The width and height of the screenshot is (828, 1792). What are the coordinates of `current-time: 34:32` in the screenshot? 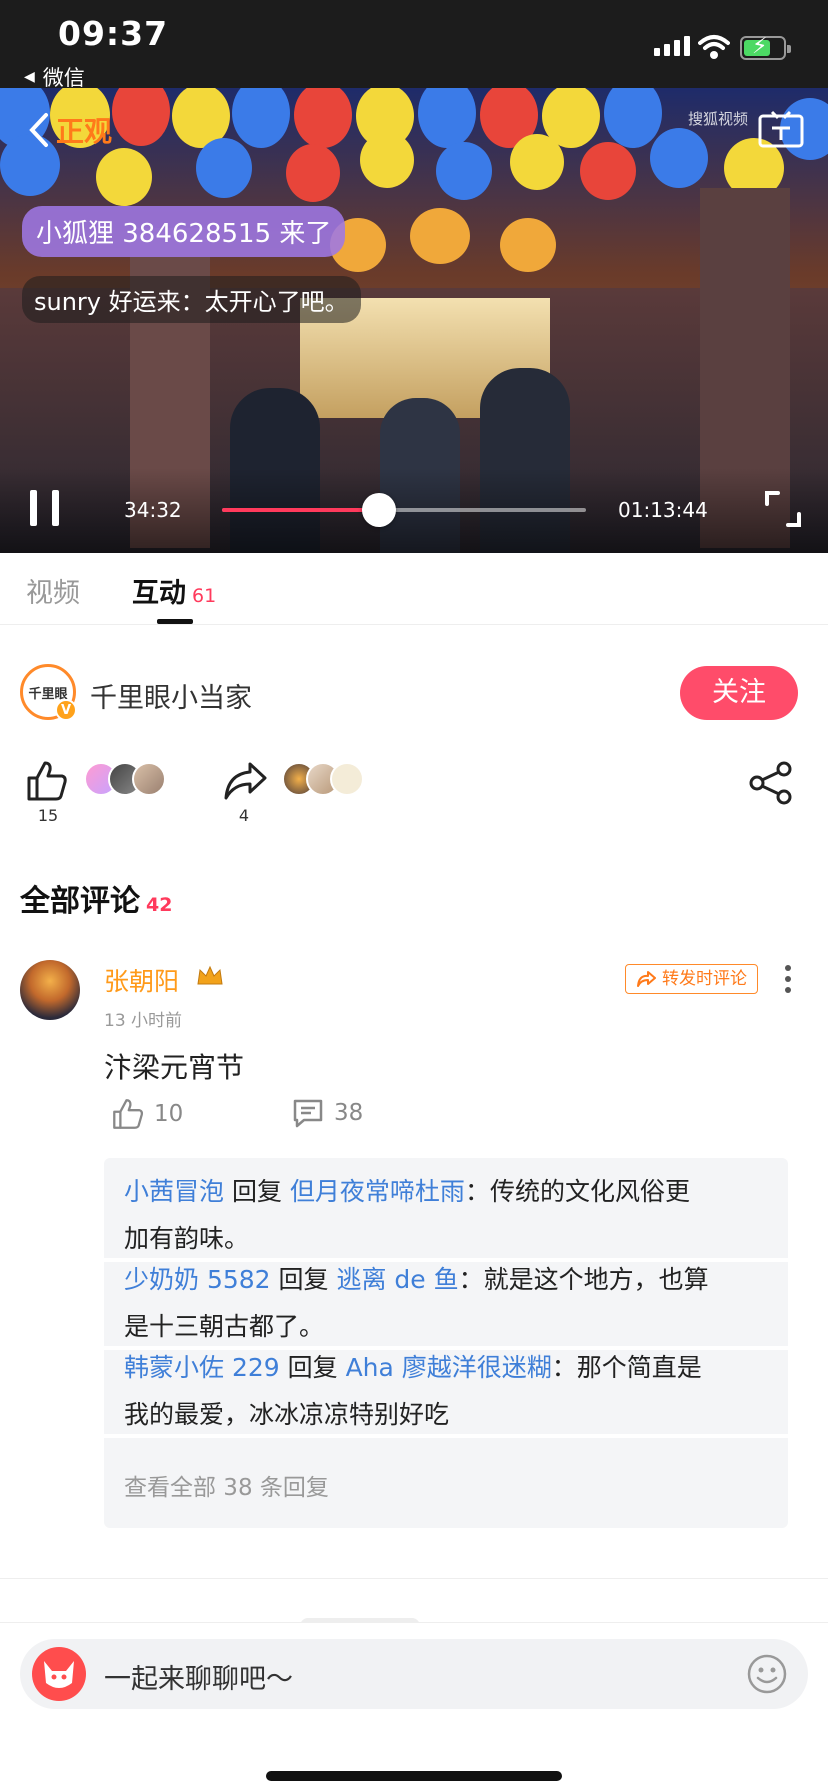 It's located at (153, 510).